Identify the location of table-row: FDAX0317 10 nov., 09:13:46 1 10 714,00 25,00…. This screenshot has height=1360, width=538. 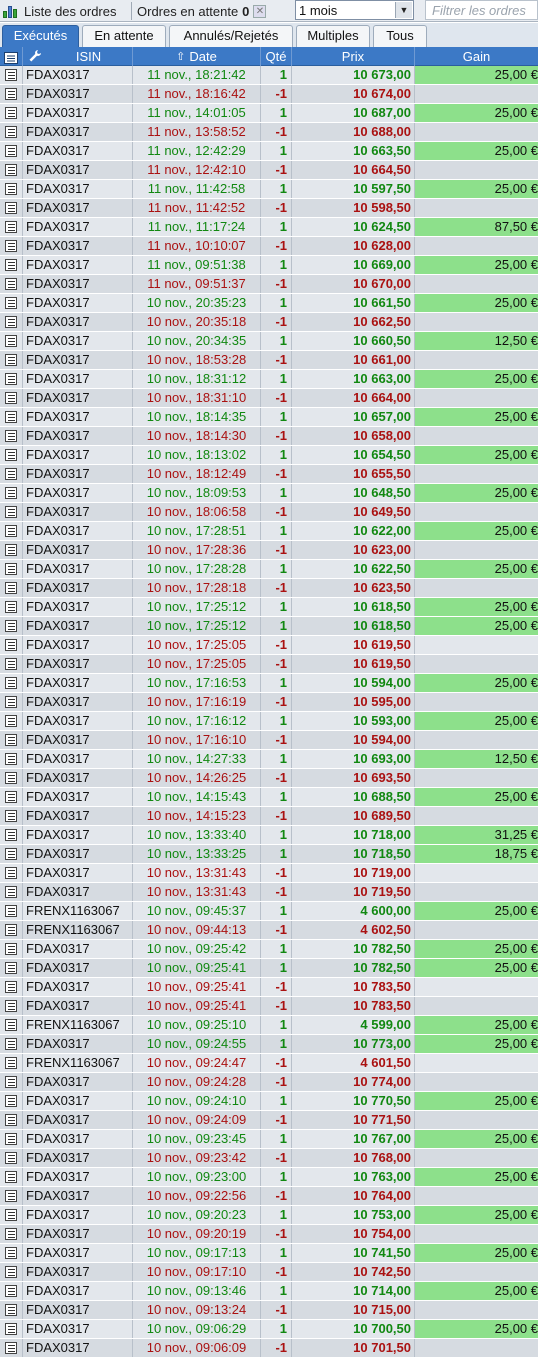
(269, 1291).